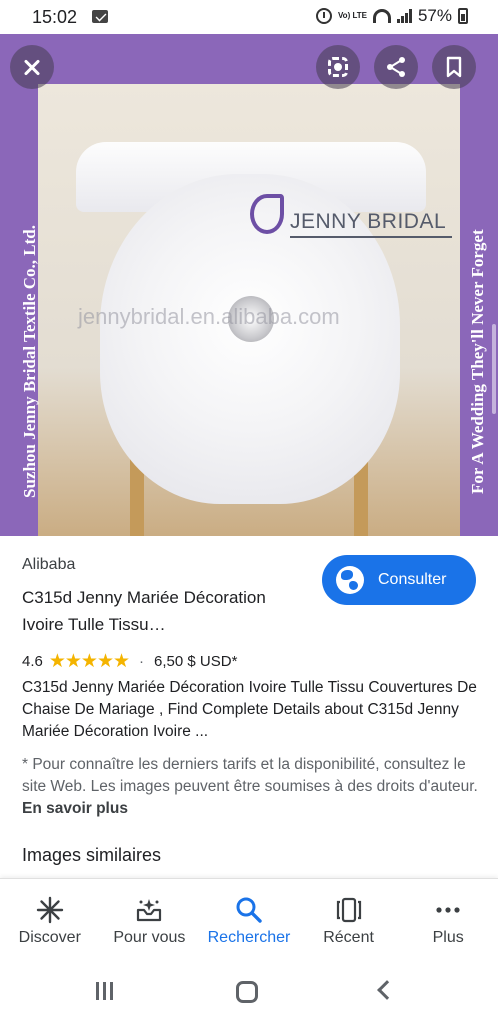 This screenshot has height=1024, width=498. What do you see at coordinates (348, 937) in the screenshot?
I see `nav-label: Récent` at bounding box center [348, 937].